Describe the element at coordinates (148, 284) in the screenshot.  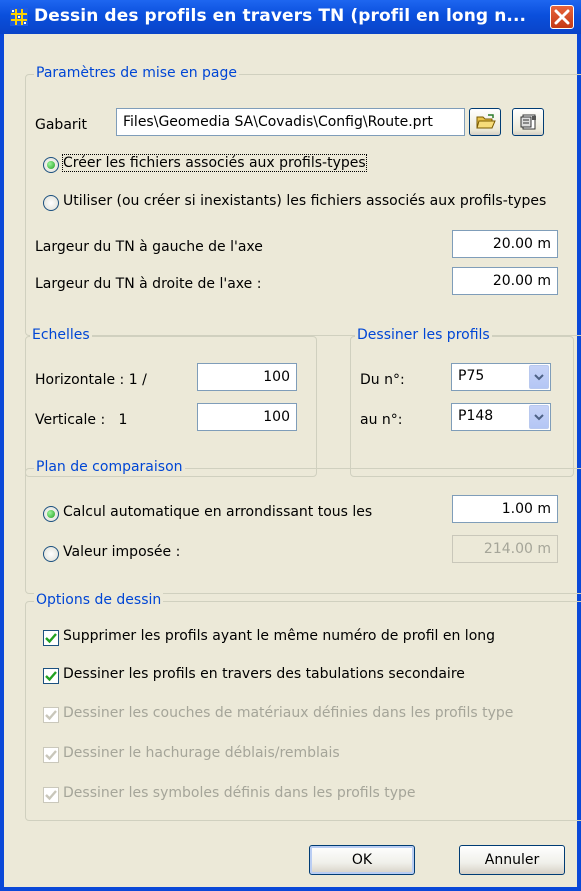
I see `right-width-label: Largeur du TN à droite de l'axe :` at that location.